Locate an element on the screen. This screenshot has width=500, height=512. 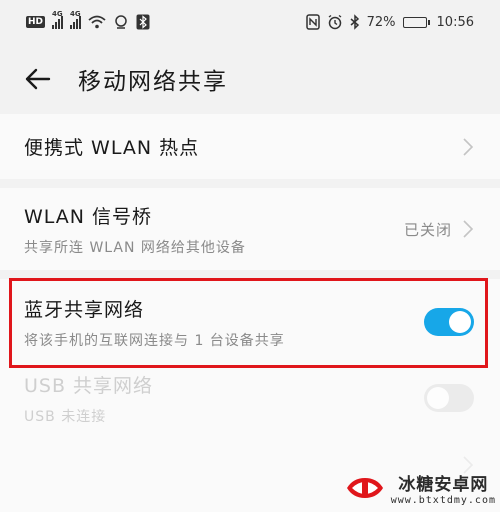
clock: 10:56 is located at coordinates (455, 22).